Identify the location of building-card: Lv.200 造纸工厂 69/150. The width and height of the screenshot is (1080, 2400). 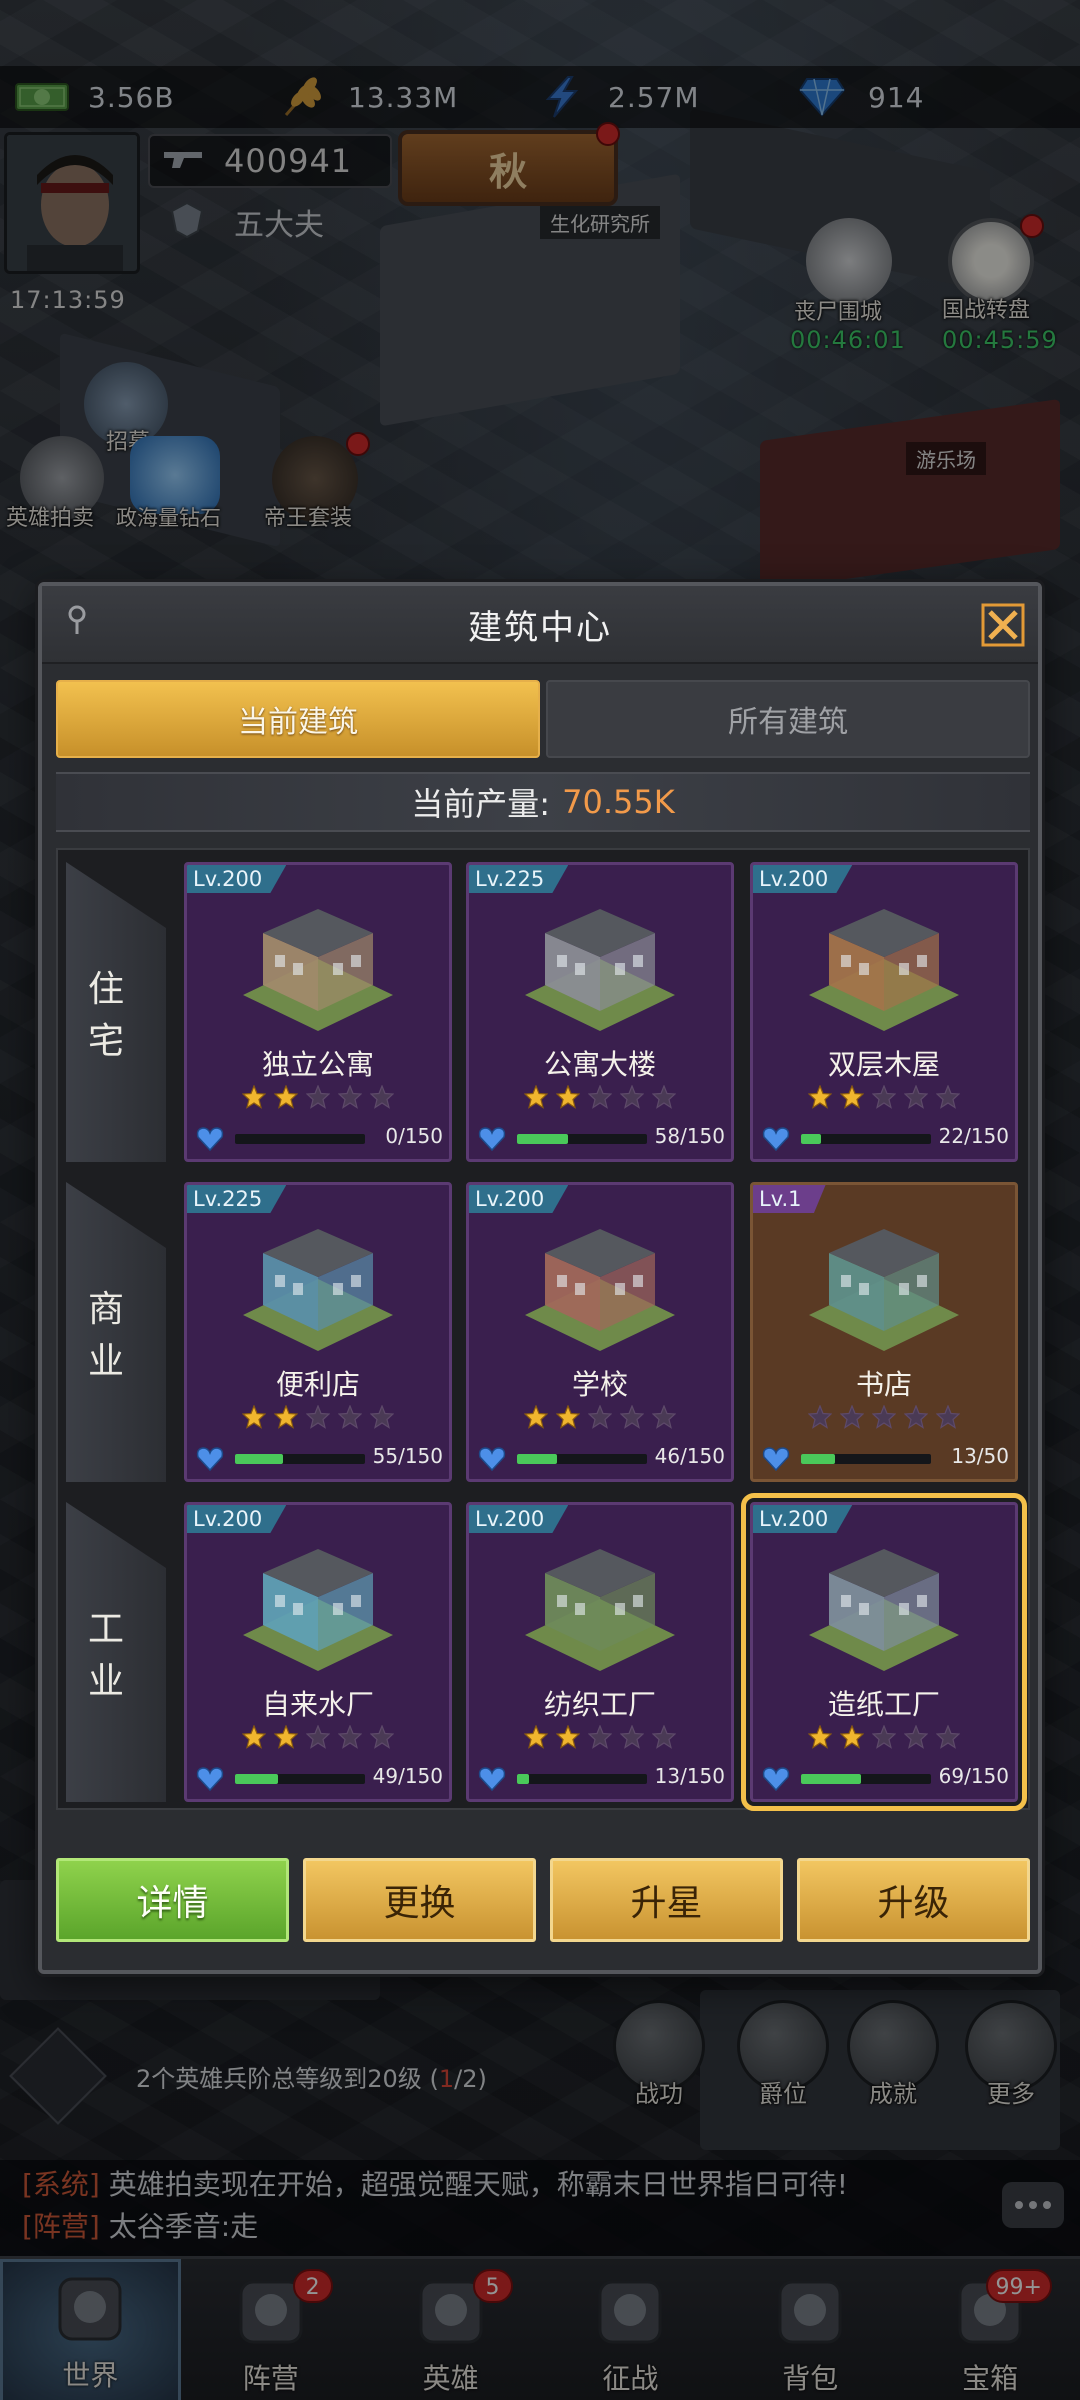
(884, 1652).